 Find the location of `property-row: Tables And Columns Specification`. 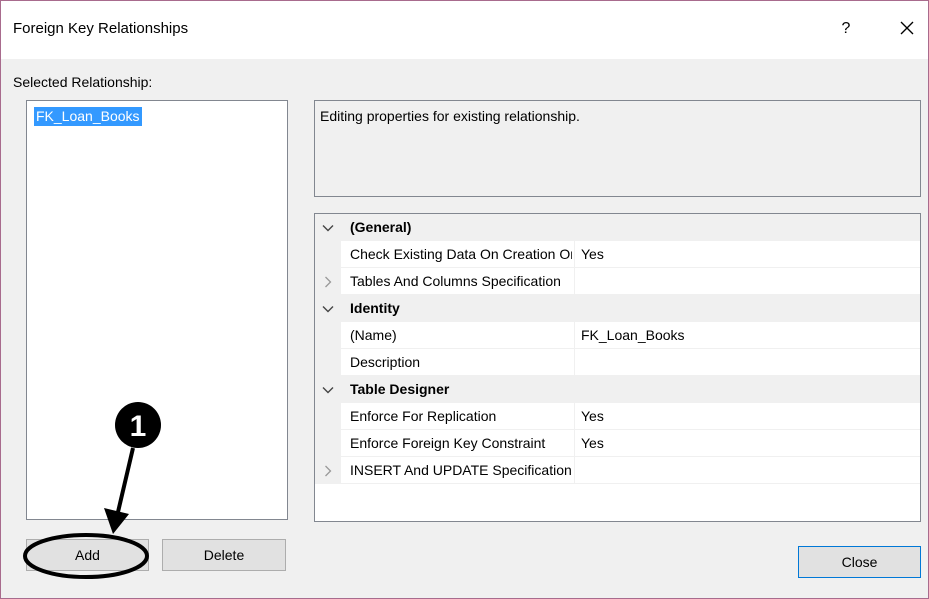

property-row: Tables And Columns Specification is located at coordinates (617, 281).